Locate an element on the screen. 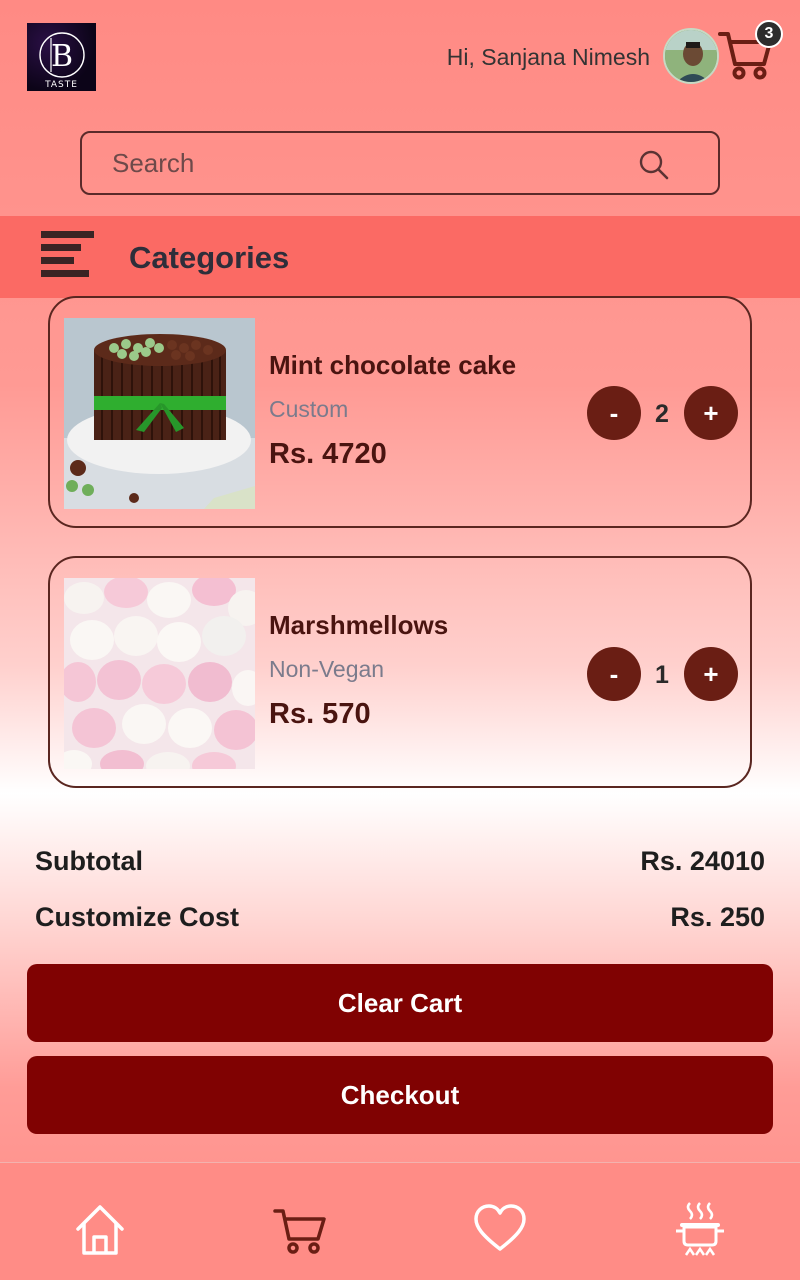 Image resolution: width=800 pixels, height=1280 pixels. categories-bar is located at coordinates (400, 257).